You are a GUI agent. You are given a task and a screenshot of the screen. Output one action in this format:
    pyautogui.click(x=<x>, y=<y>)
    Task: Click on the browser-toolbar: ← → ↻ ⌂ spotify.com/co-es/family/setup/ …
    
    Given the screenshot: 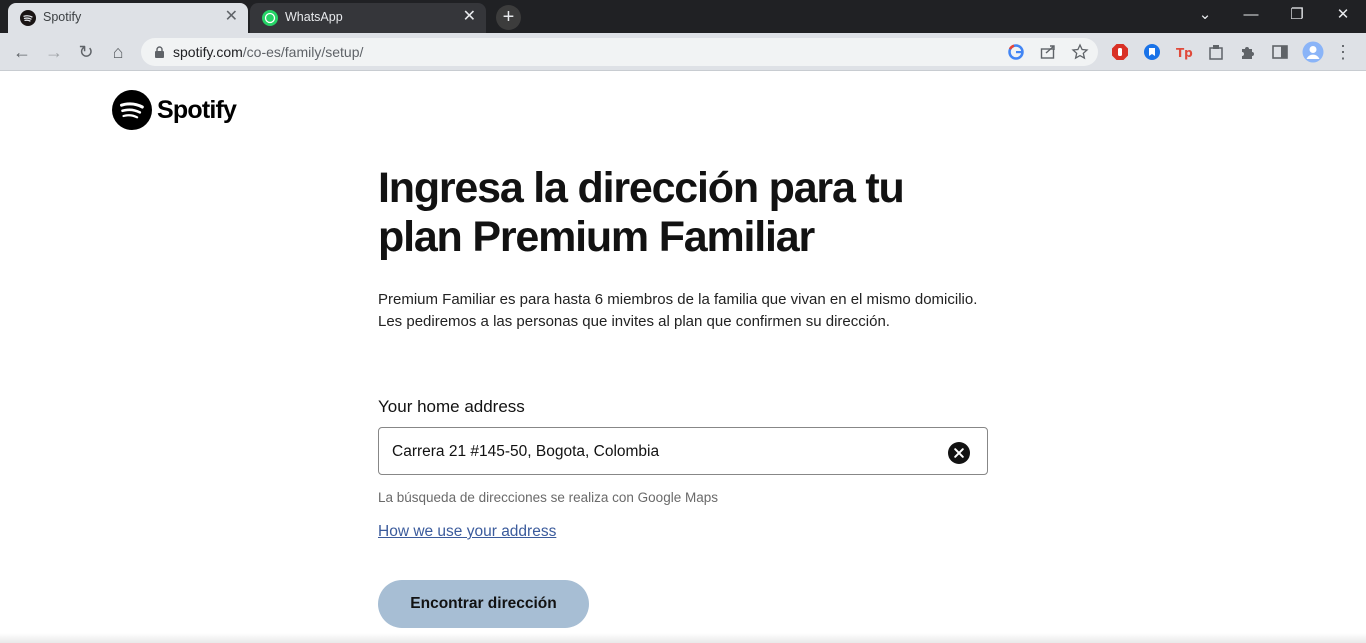 What is the action you would take?
    pyautogui.click(x=683, y=52)
    